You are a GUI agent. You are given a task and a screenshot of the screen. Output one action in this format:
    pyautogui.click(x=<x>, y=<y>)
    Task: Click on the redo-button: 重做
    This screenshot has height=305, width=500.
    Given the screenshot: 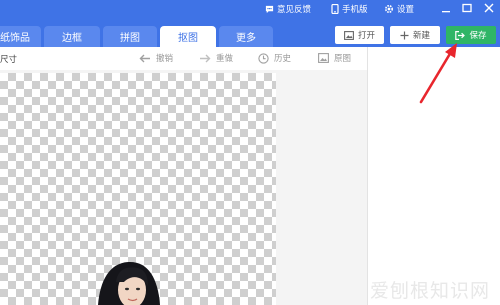 What is the action you would take?
    pyautogui.click(x=216, y=58)
    